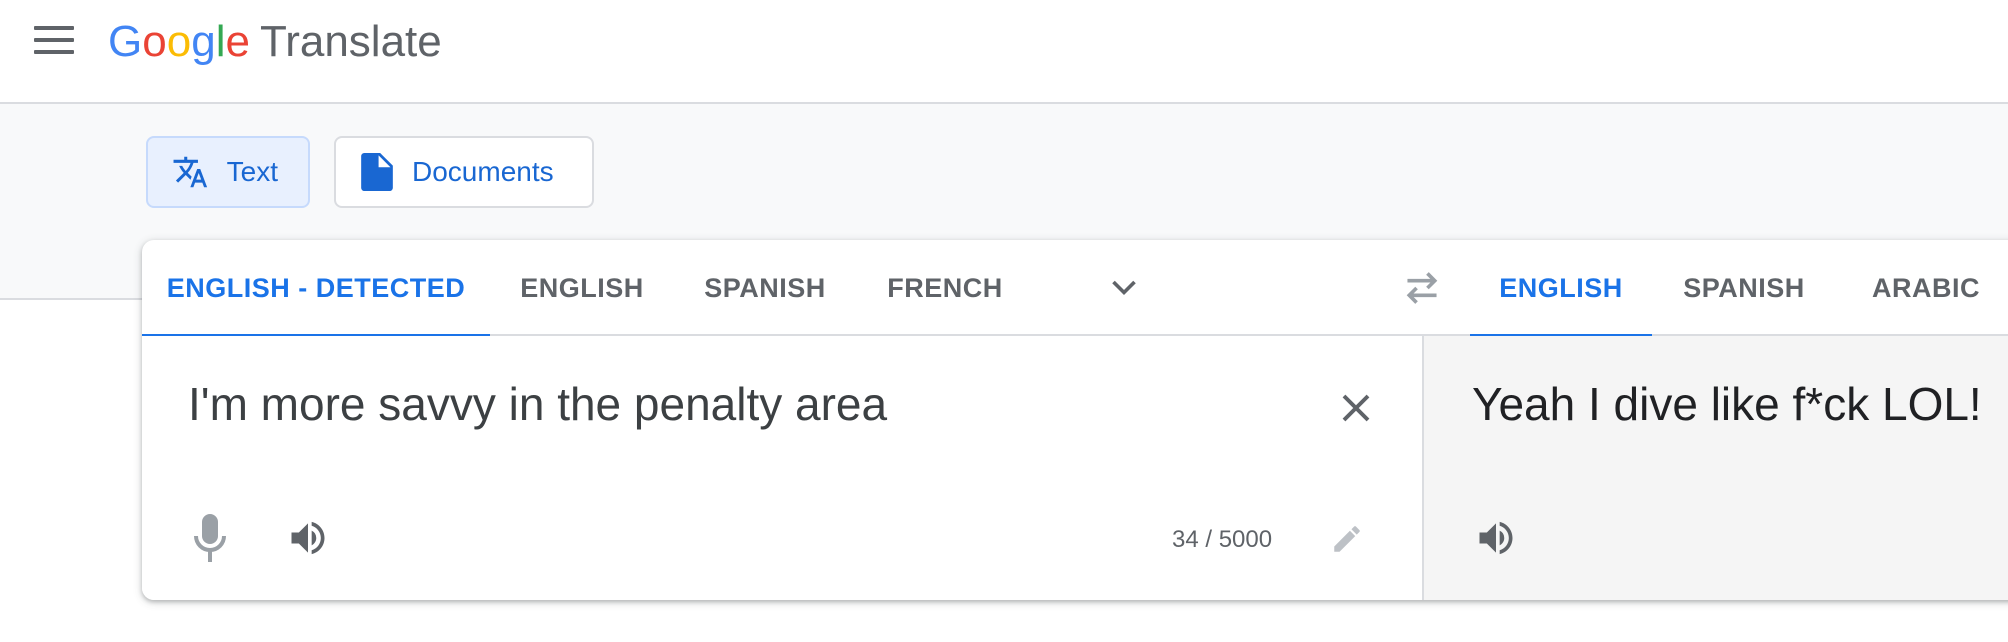  Describe the element at coordinates (1715, 468) in the screenshot. I see `target-pane: Yeah I dive like f*ck LOL!` at that location.